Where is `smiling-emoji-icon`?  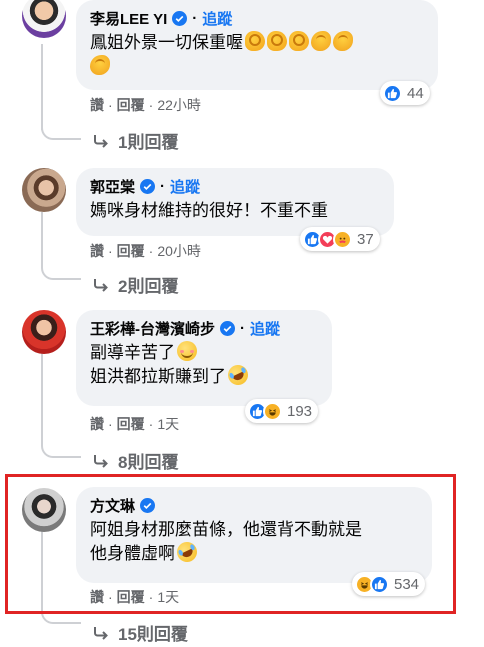 smiling-emoji-icon is located at coordinates (187, 351).